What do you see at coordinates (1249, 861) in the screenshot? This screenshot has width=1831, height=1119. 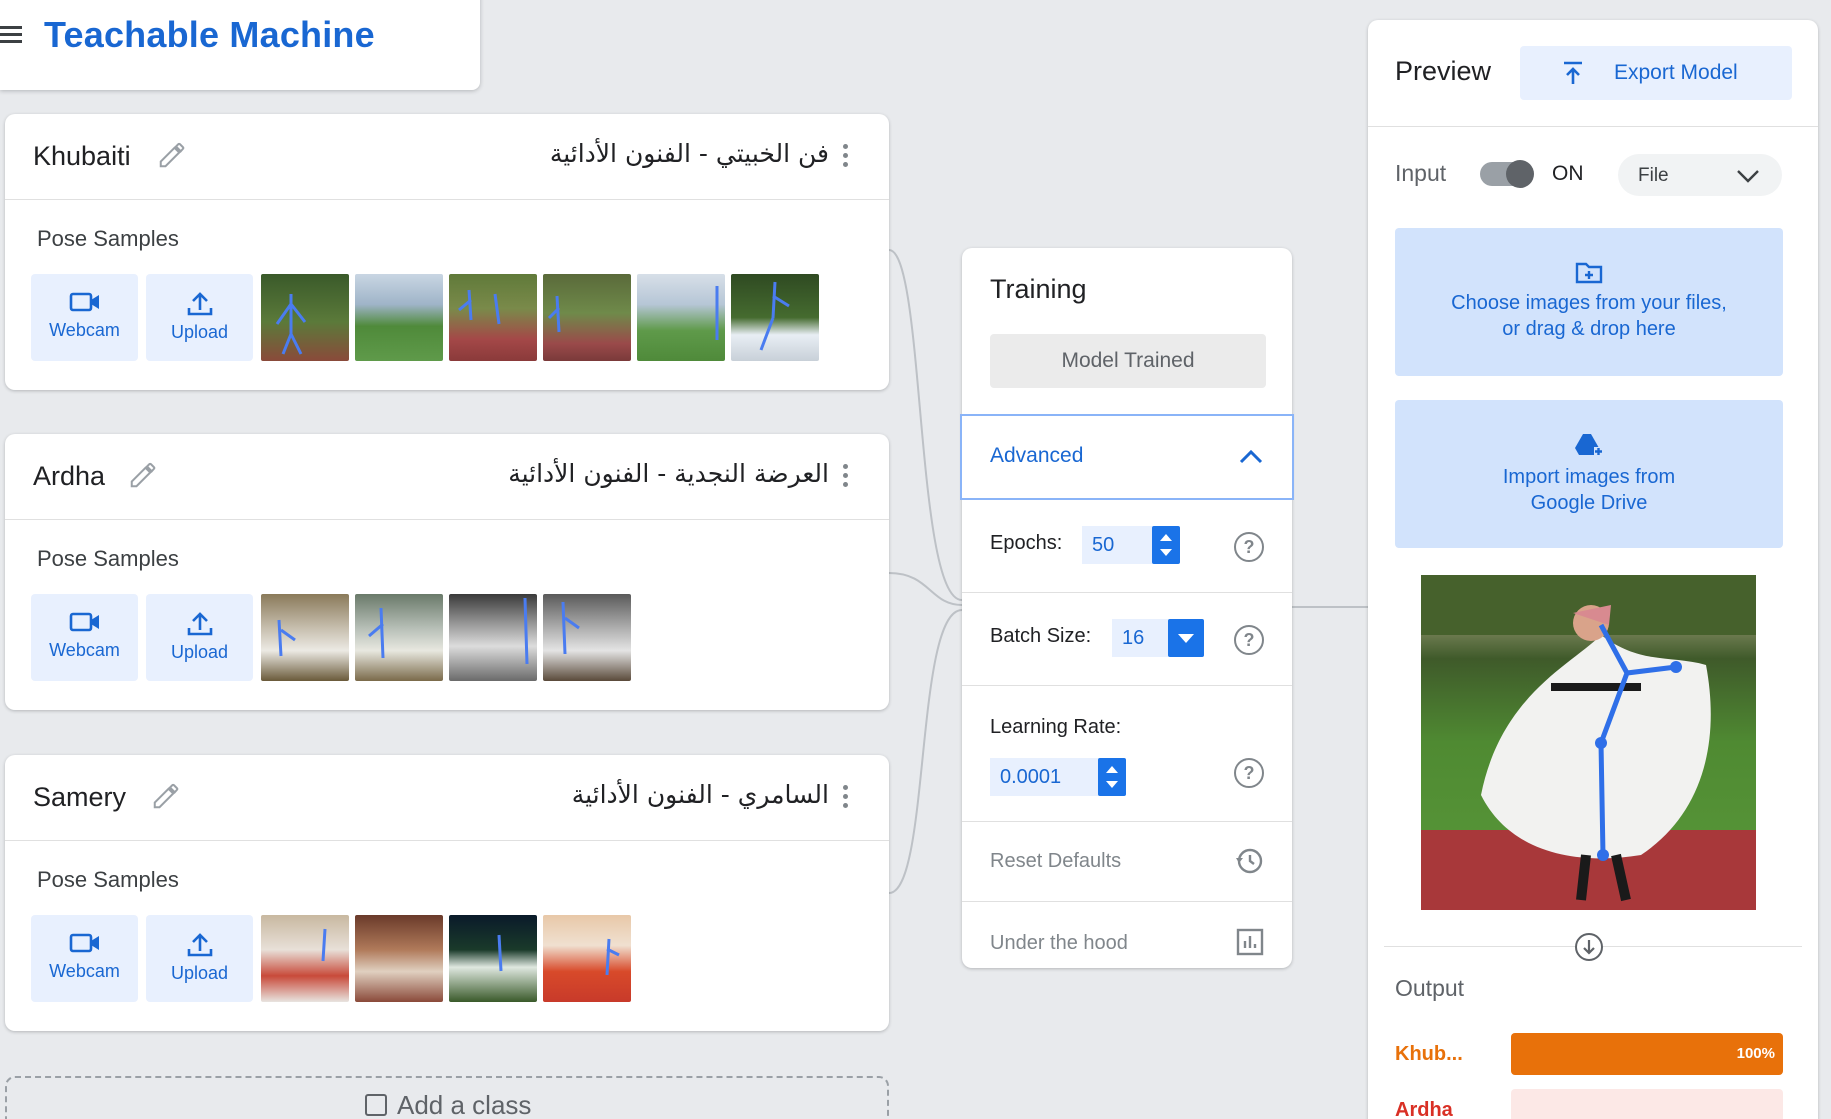 I see `history-icon` at bounding box center [1249, 861].